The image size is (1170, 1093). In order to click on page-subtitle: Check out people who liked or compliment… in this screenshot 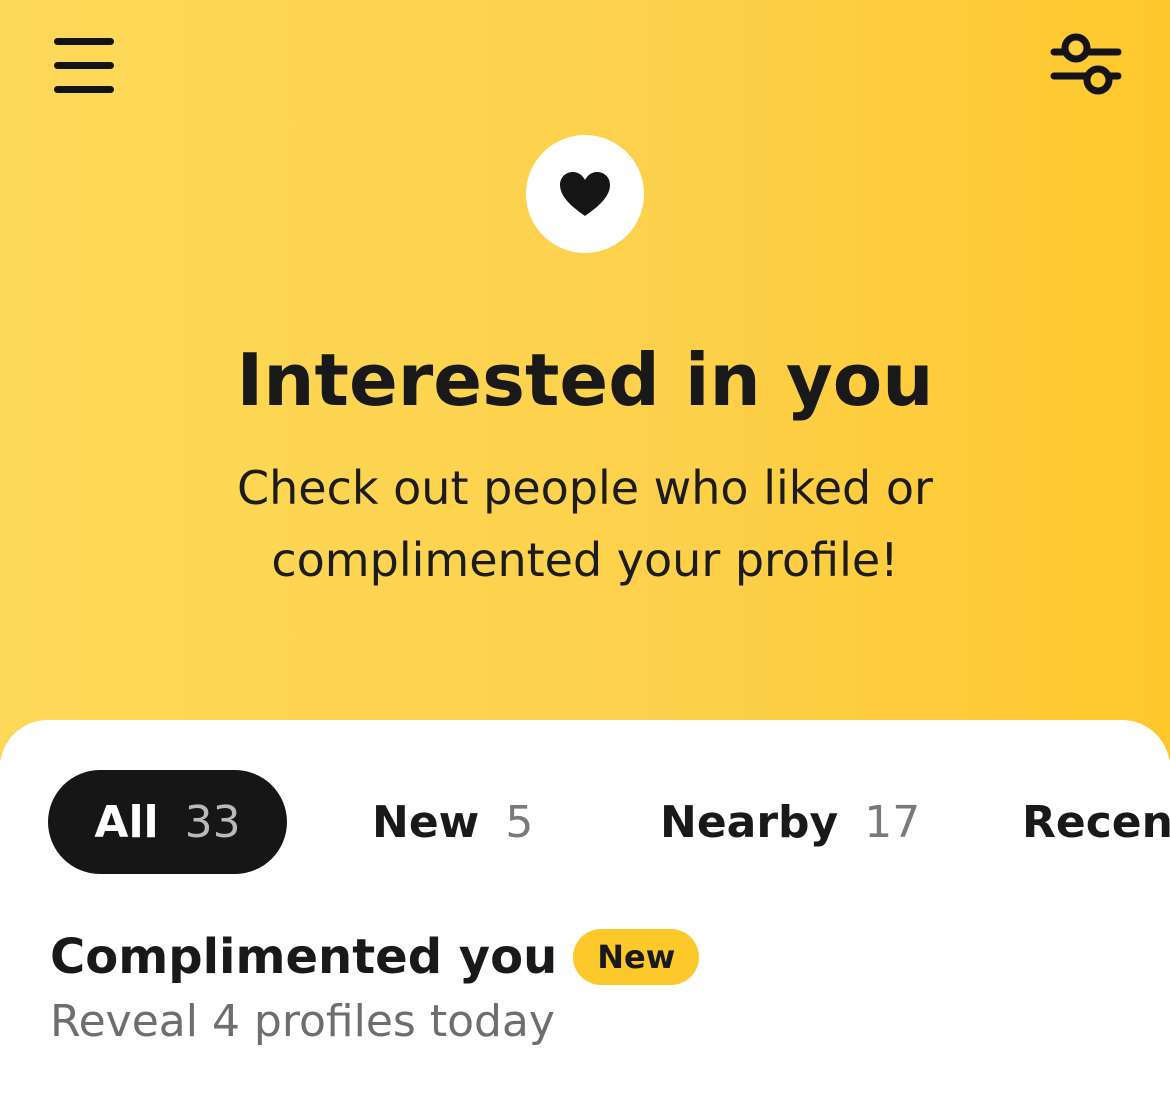, I will do `click(585, 524)`.